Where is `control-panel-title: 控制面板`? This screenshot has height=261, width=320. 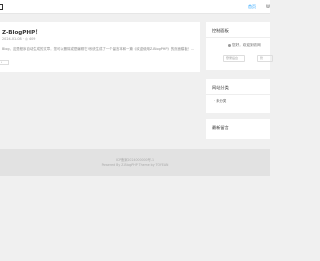 control-panel-title: 控制面板 is located at coordinates (220, 30).